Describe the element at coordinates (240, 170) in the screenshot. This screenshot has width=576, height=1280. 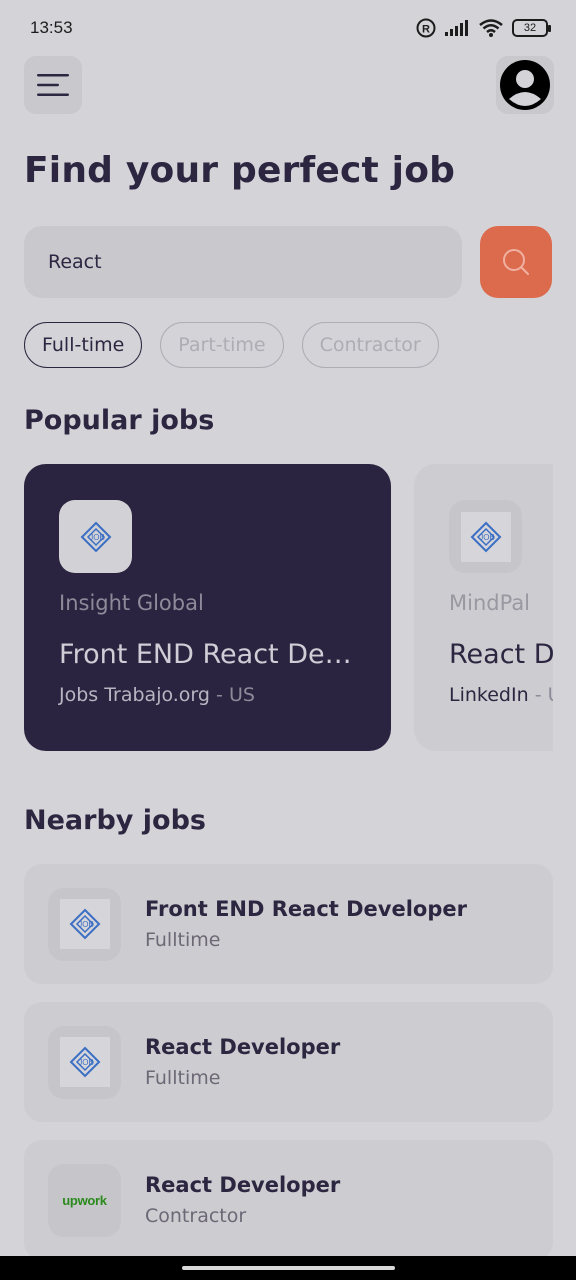
I see `page-title: Find your perfect job` at that location.